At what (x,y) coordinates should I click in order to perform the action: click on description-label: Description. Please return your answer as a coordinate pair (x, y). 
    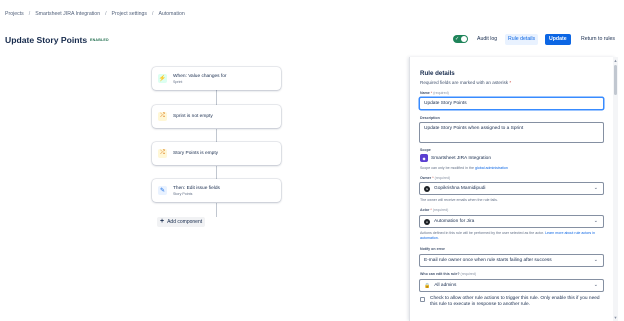
    Looking at the image, I should click on (430, 118).